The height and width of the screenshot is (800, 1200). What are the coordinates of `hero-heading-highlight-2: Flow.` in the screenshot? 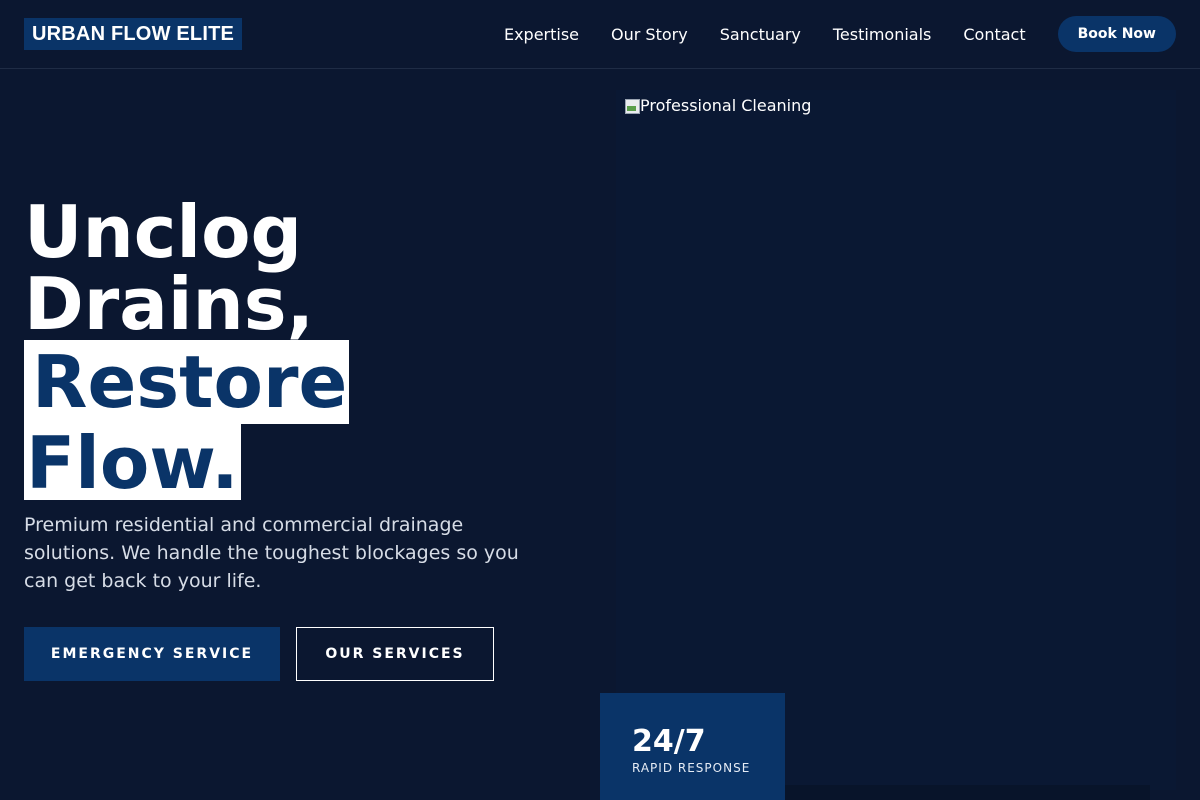 It's located at (132, 463).